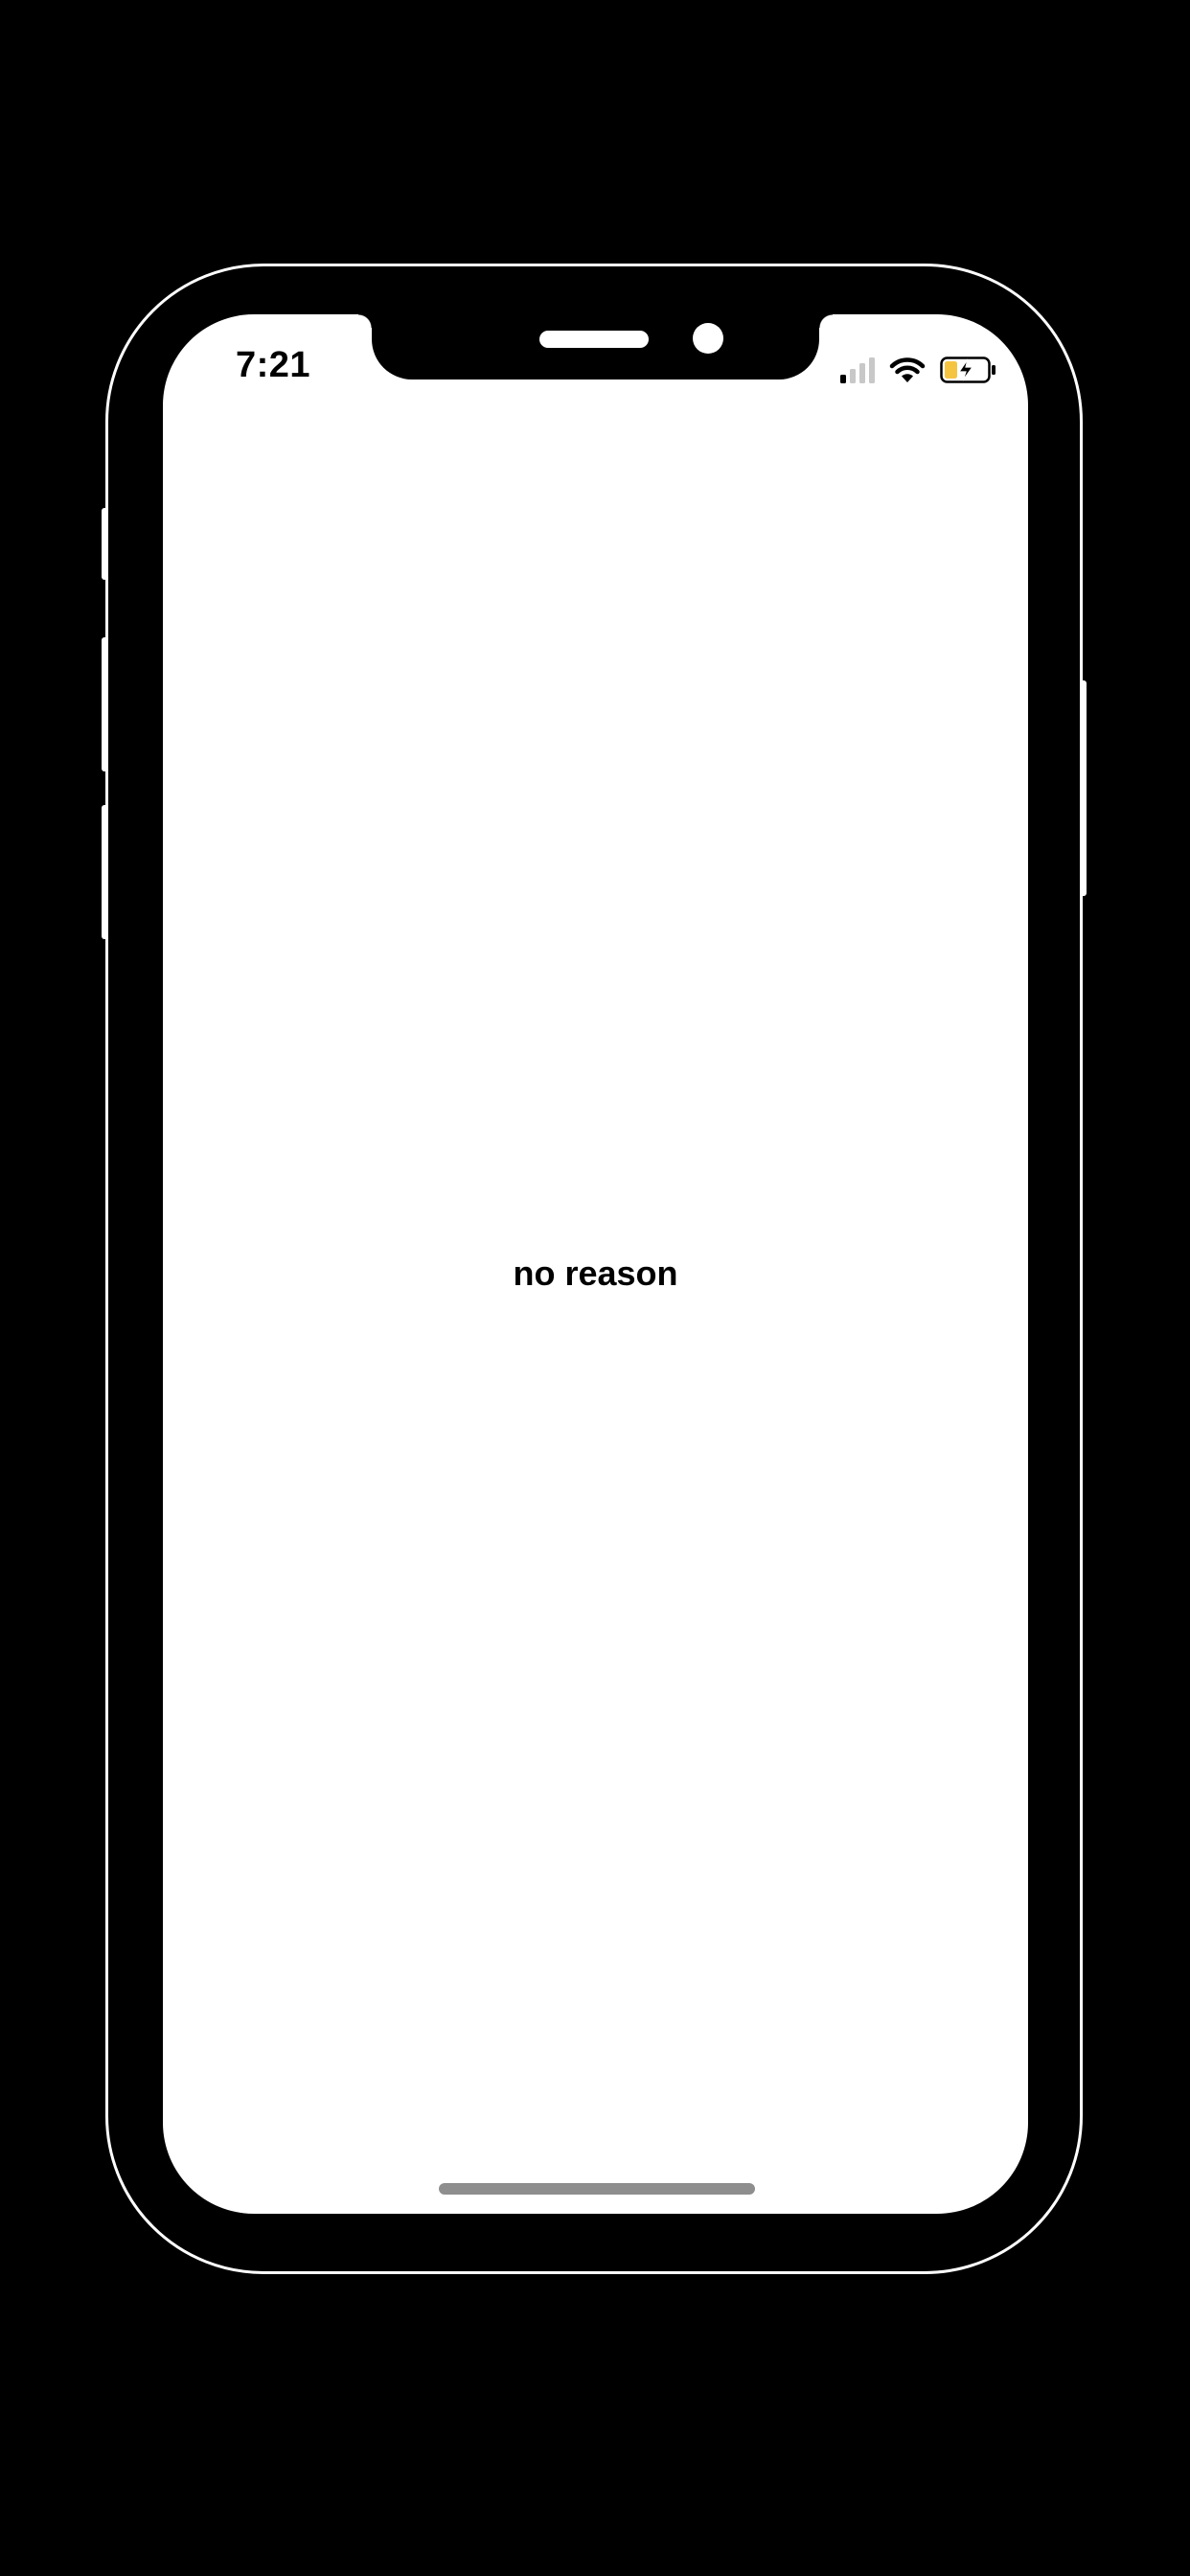 The image size is (1190, 2576). What do you see at coordinates (858, 369) in the screenshot?
I see `cellular-signal-icon` at bounding box center [858, 369].